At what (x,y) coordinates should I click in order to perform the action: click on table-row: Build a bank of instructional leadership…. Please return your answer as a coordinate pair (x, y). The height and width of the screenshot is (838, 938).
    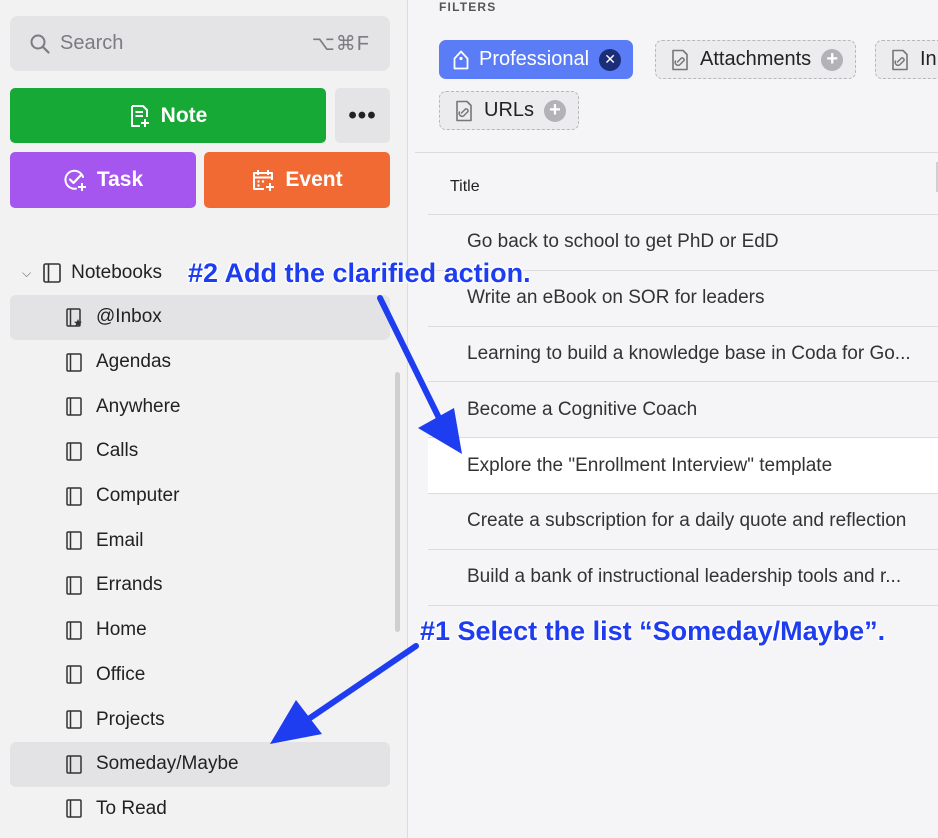
    Looking at the image, I should click on (683, 578).